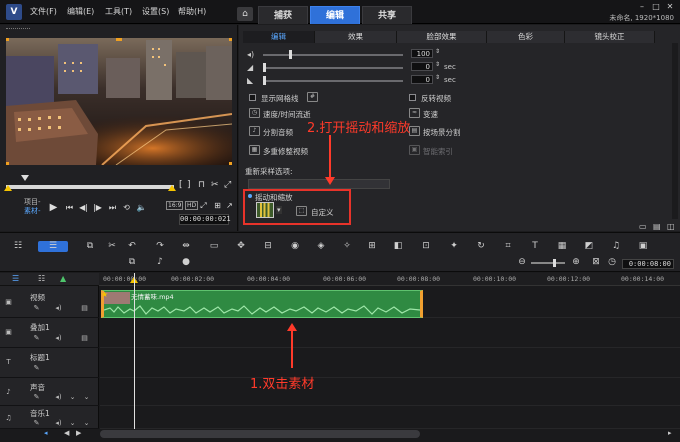 The width and height of the screenshot is (680, 442). What do you see at coordinates (522, 262) in the screenshot?
I see `zoom-out-icon: ⊖` at bounding box center [522, 262].